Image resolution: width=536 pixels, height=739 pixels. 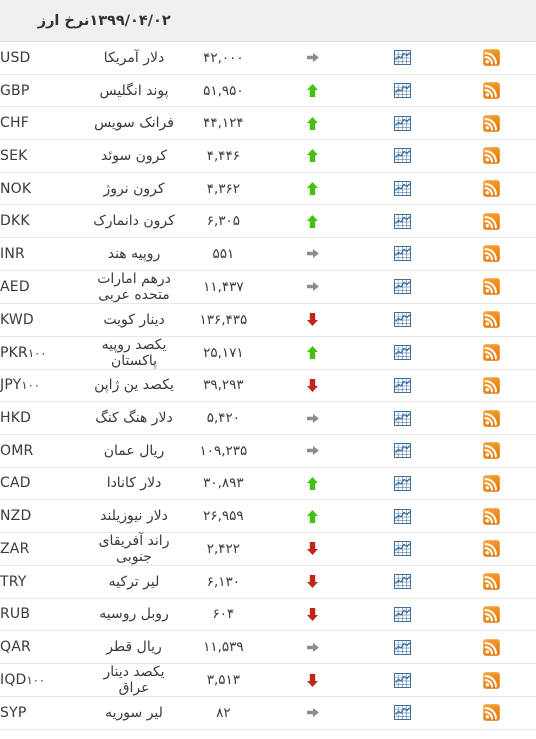 What do you see at coordinates (223, 483) in the screenshot?
I see `rate-value: ۳۰,۸۹۳` at bounding box center [223, 483].